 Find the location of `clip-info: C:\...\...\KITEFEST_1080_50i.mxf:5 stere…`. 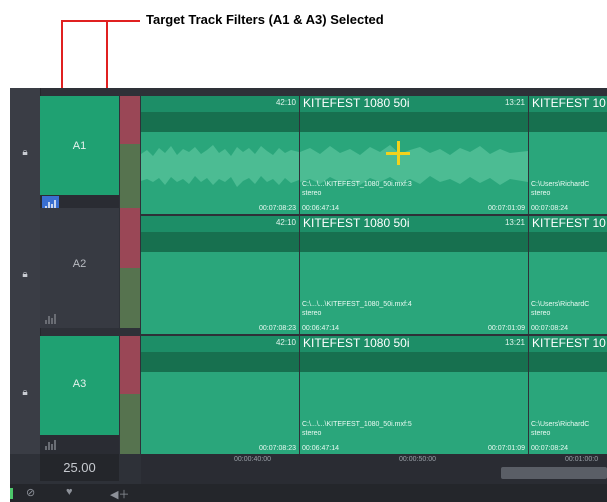

clip-info: C:\...\...\KITEFEST_1080_50i.mxf:5 stere… is located at coordinates (357, 429).